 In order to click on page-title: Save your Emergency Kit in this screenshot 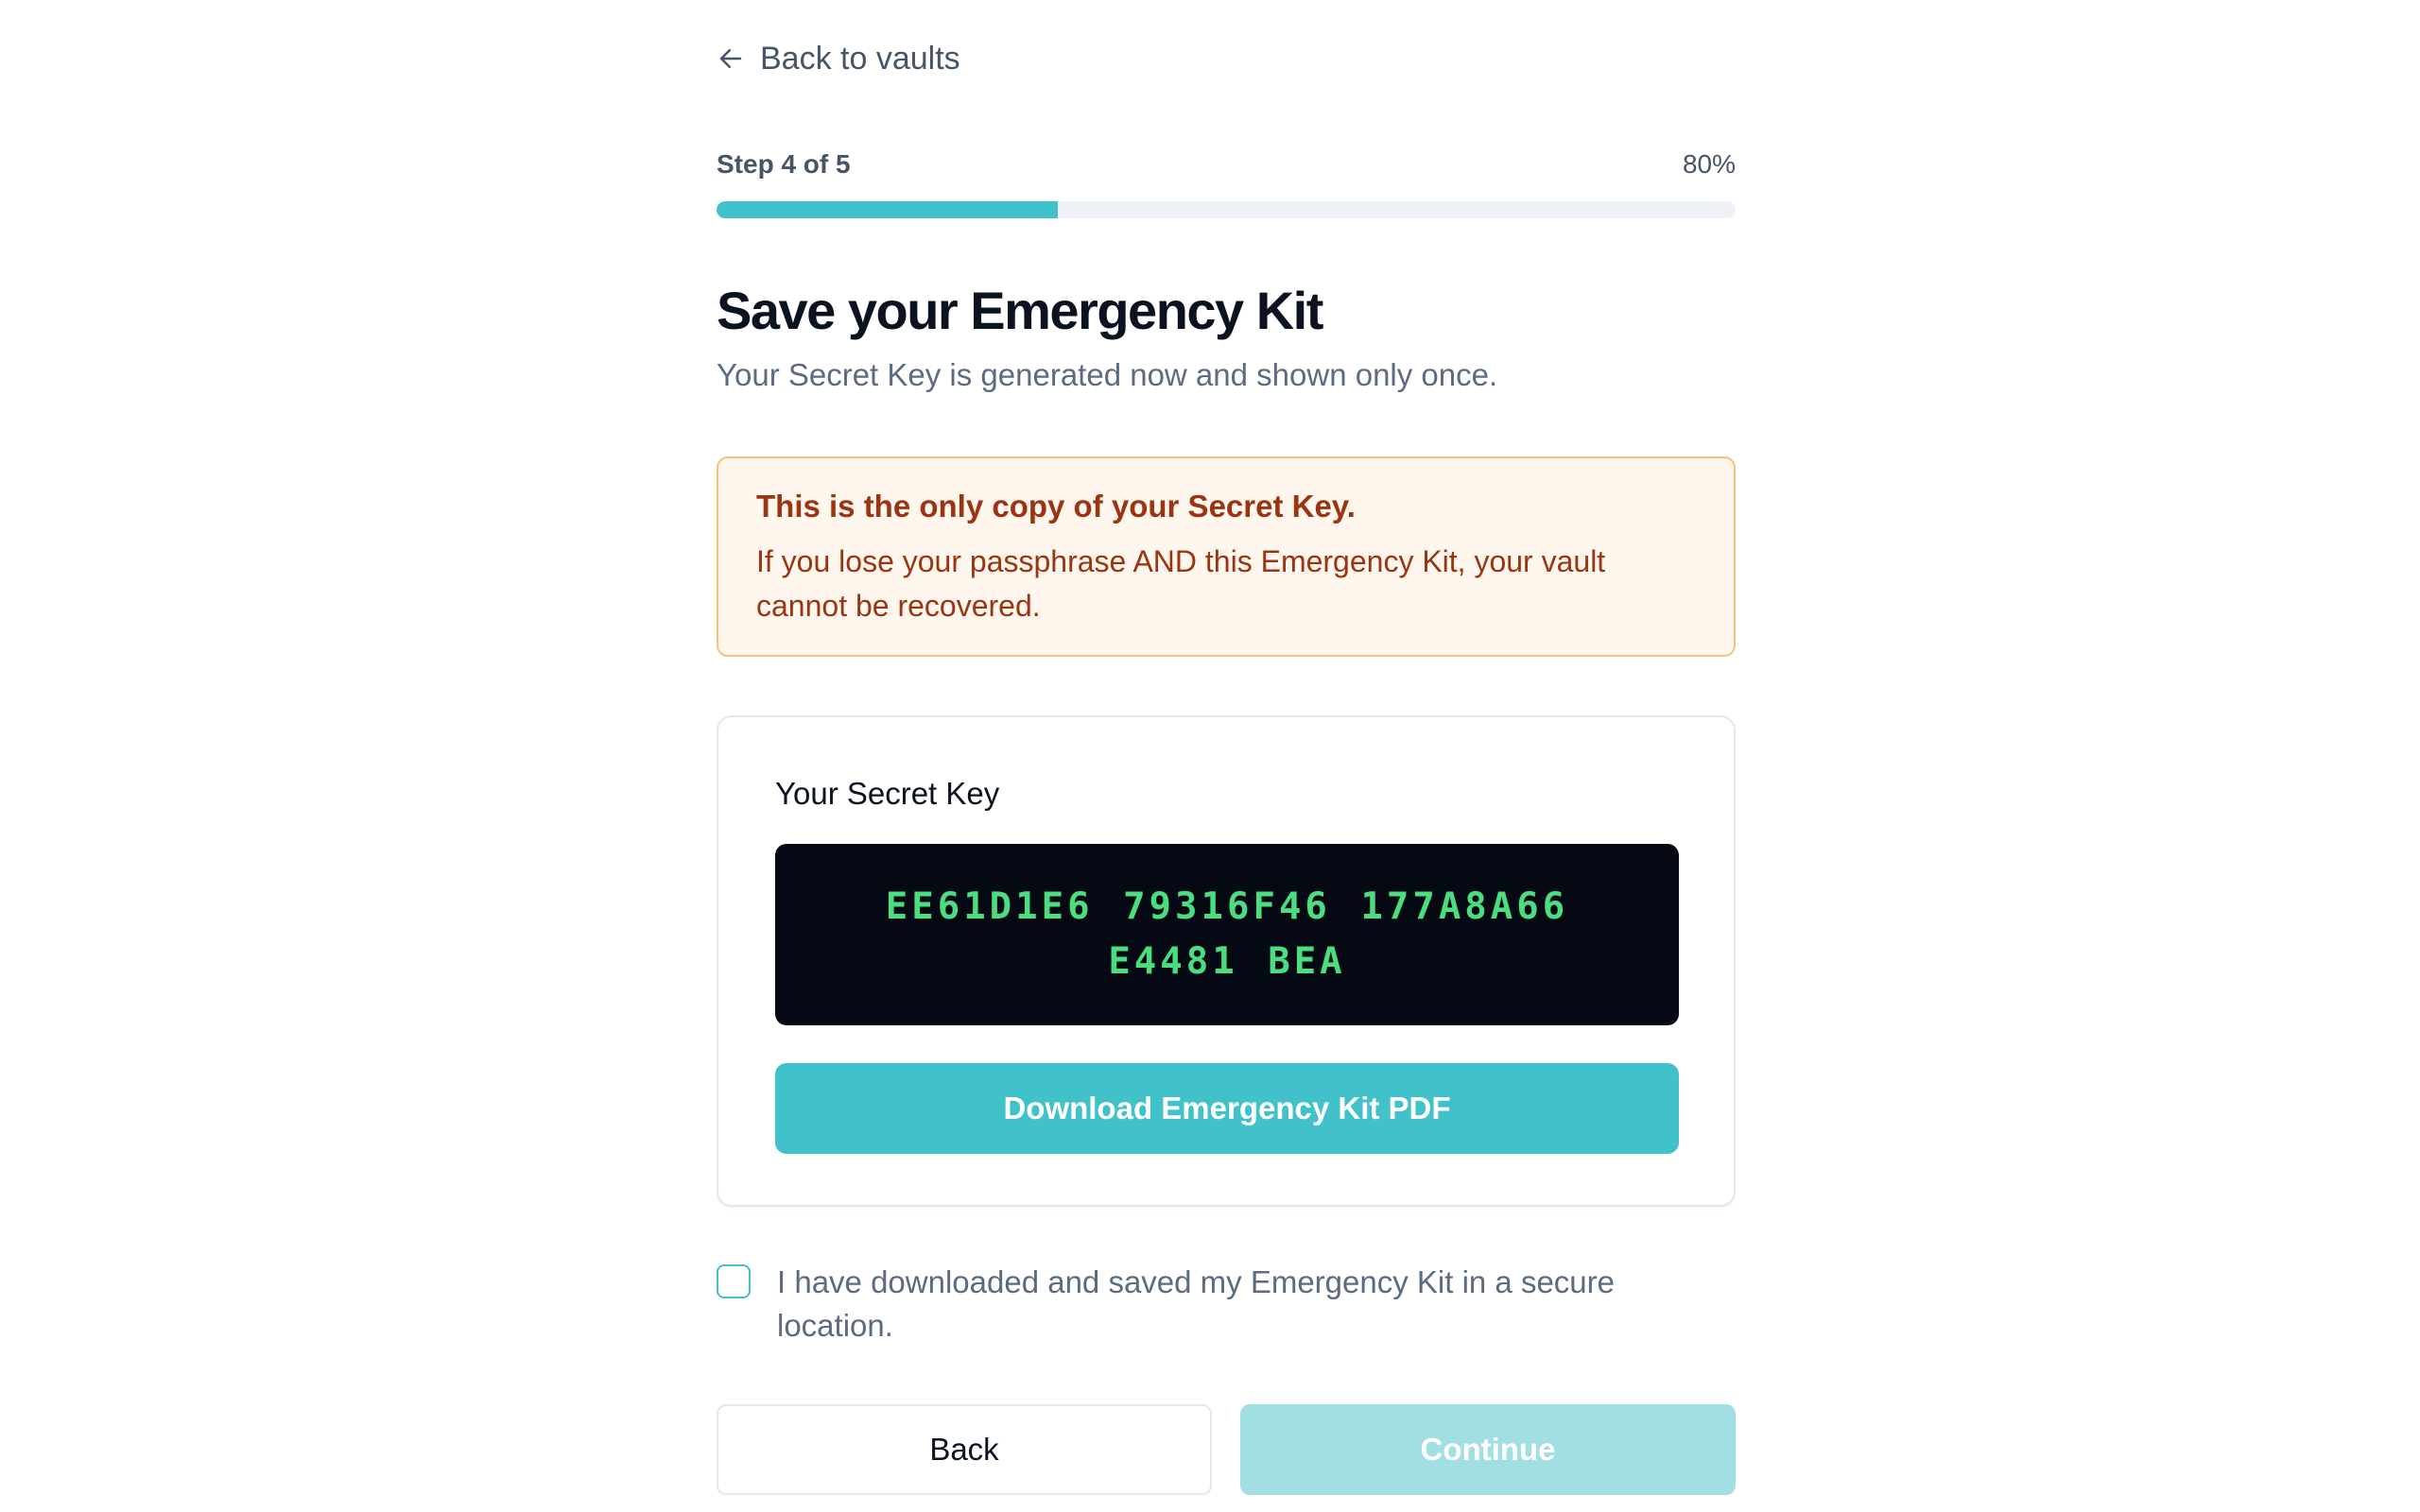, I will do `click(1020, 310)`.